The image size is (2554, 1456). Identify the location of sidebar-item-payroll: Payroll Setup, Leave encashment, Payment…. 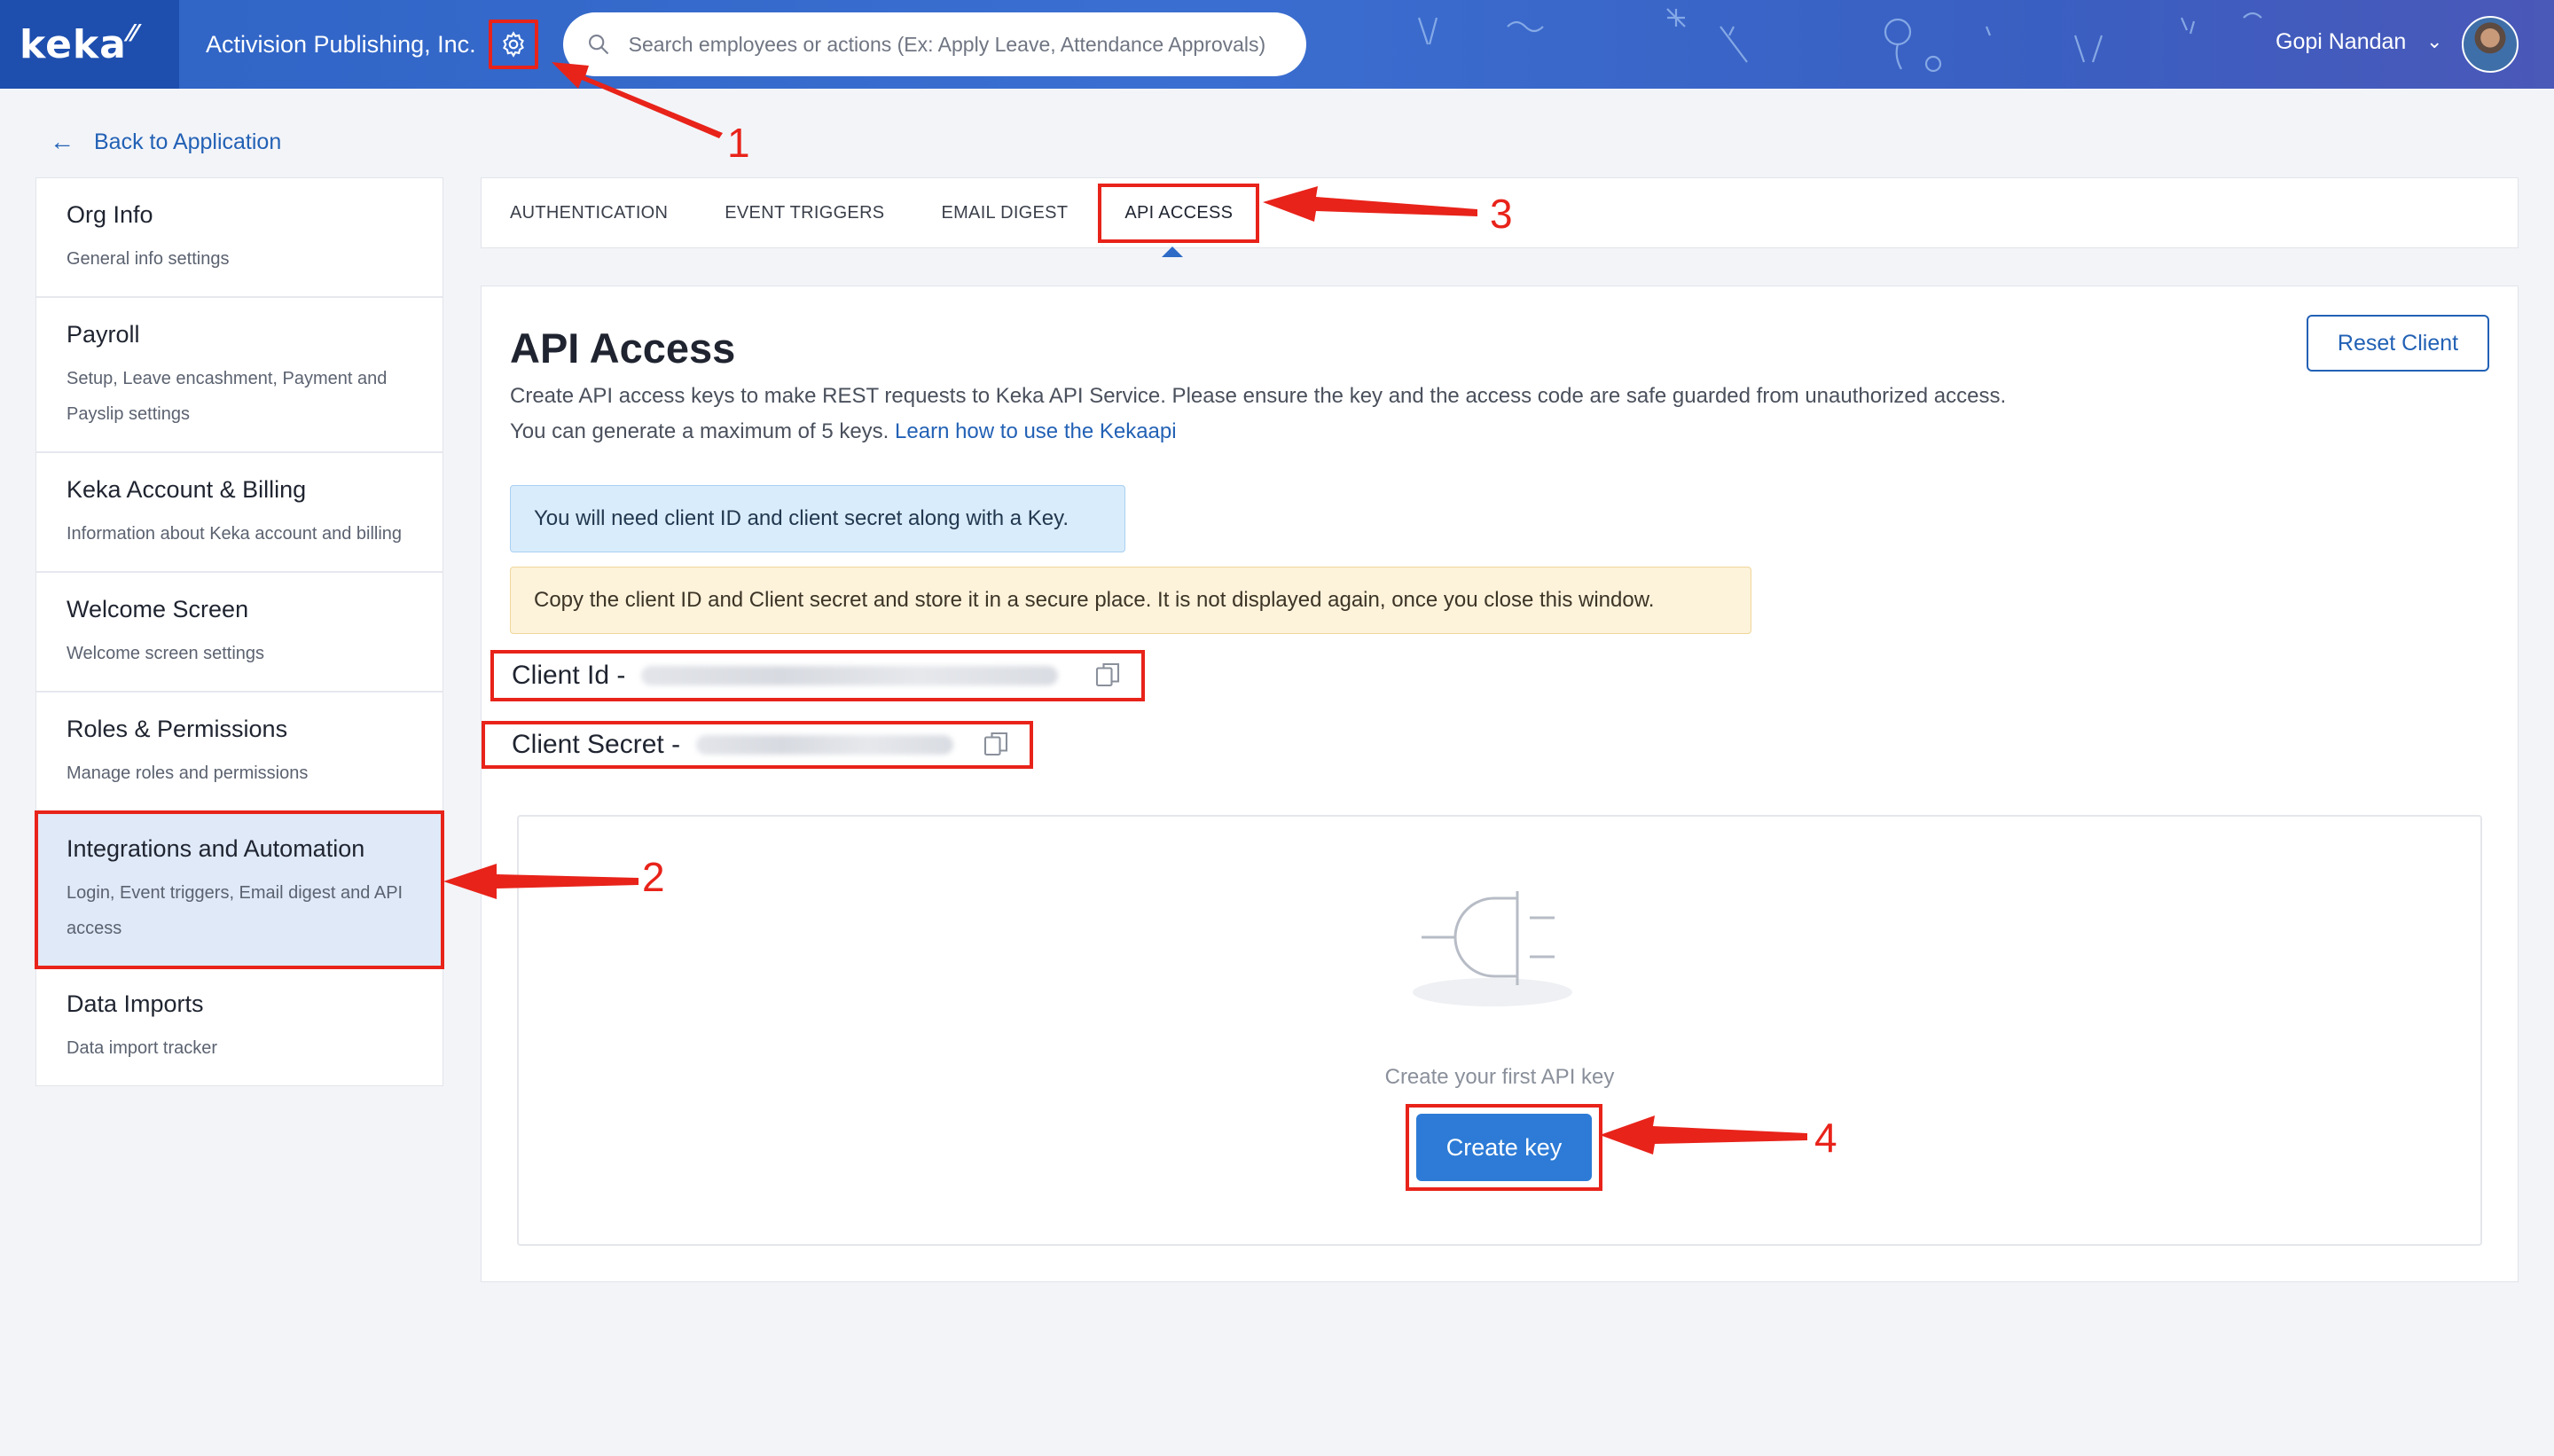
(239, 375).